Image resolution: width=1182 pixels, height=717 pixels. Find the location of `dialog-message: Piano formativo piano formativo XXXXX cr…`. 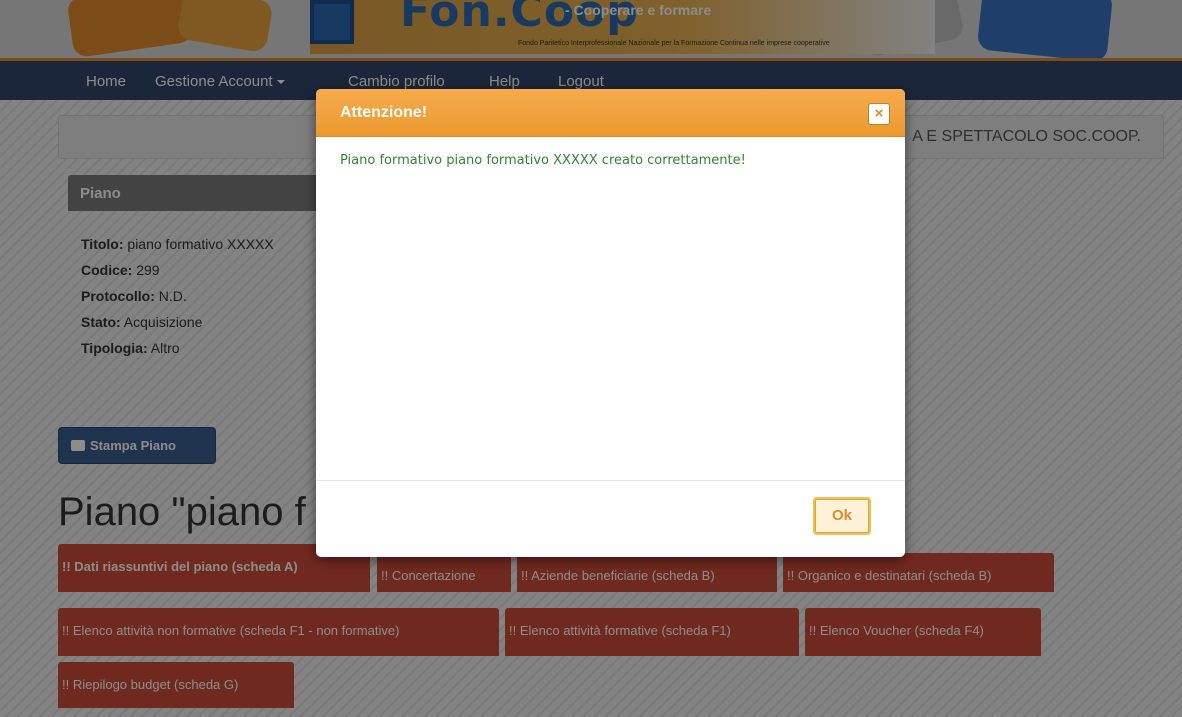

dialog-message: Piano formativo piano formativo XXXXX cr… is located at coordinates (543, 160).